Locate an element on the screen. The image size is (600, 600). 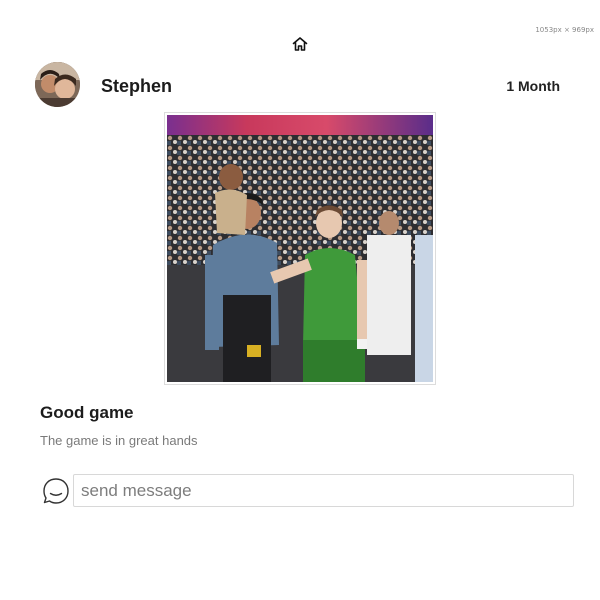
comment-row is located at coordinates (307, 491).